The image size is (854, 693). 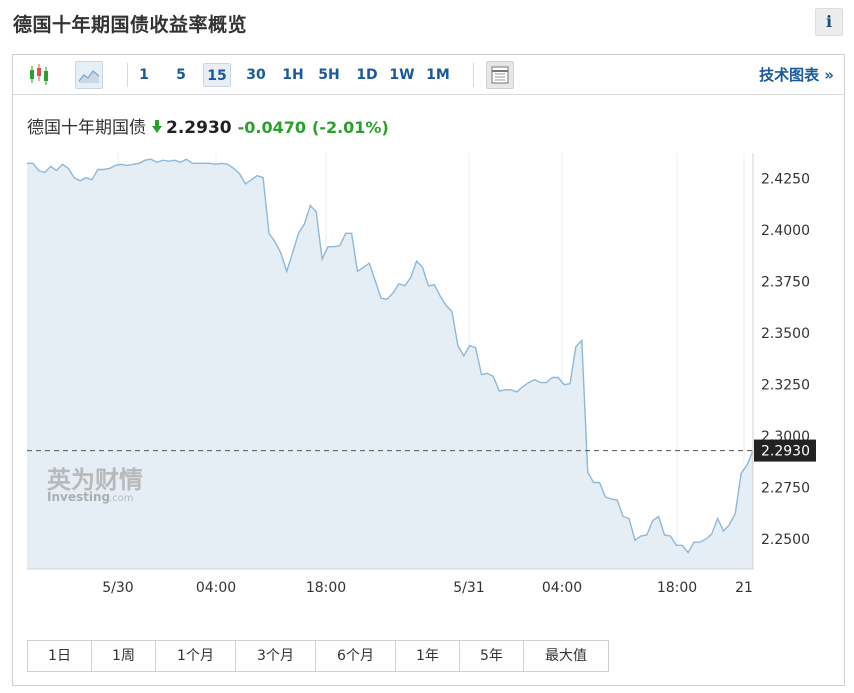 I want to click on watermark-suffix: .com, so click(x=121, y=498).